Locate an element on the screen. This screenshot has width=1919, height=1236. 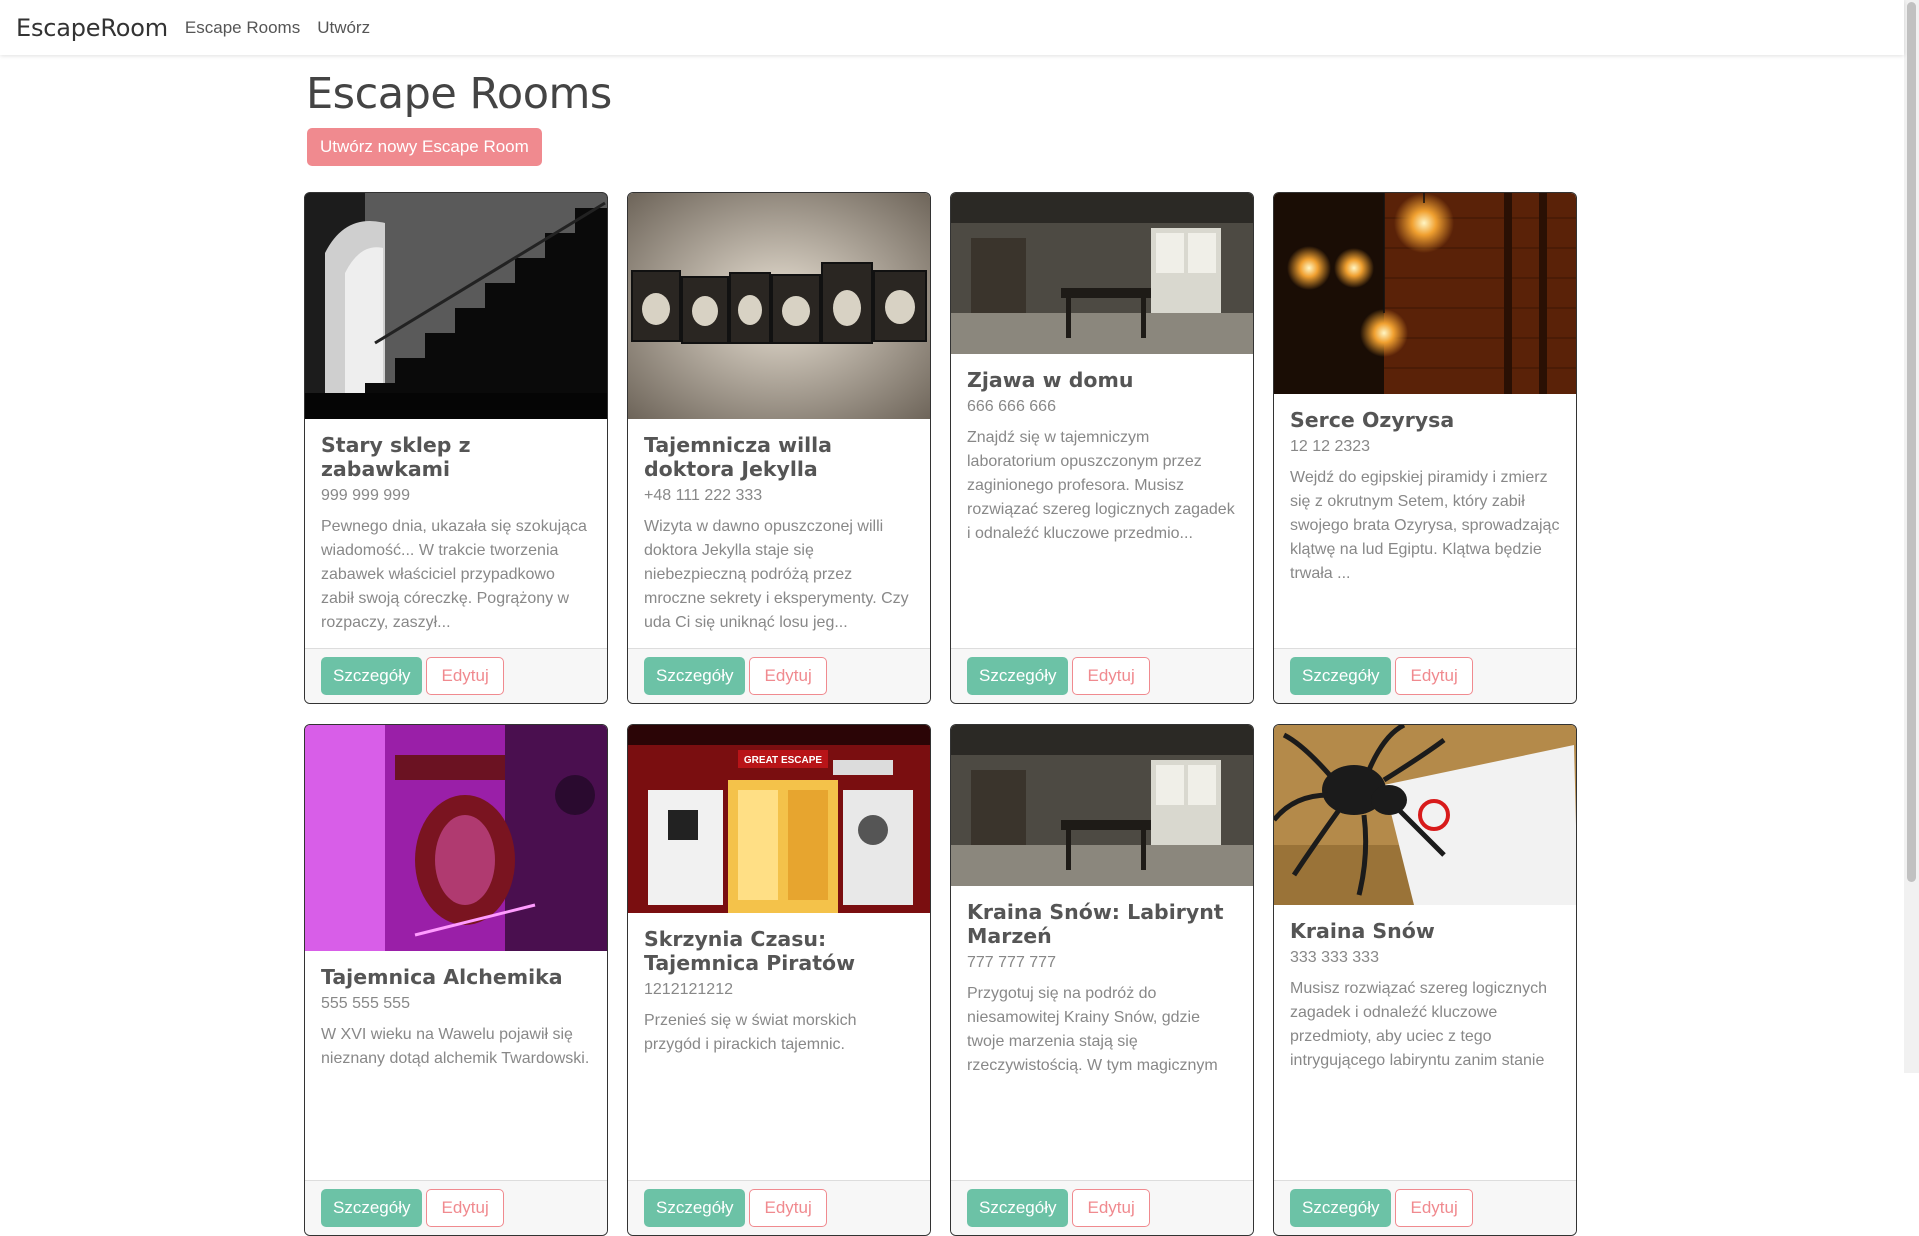
page-title: Escape Rooms is located at coordinates (459, 94).